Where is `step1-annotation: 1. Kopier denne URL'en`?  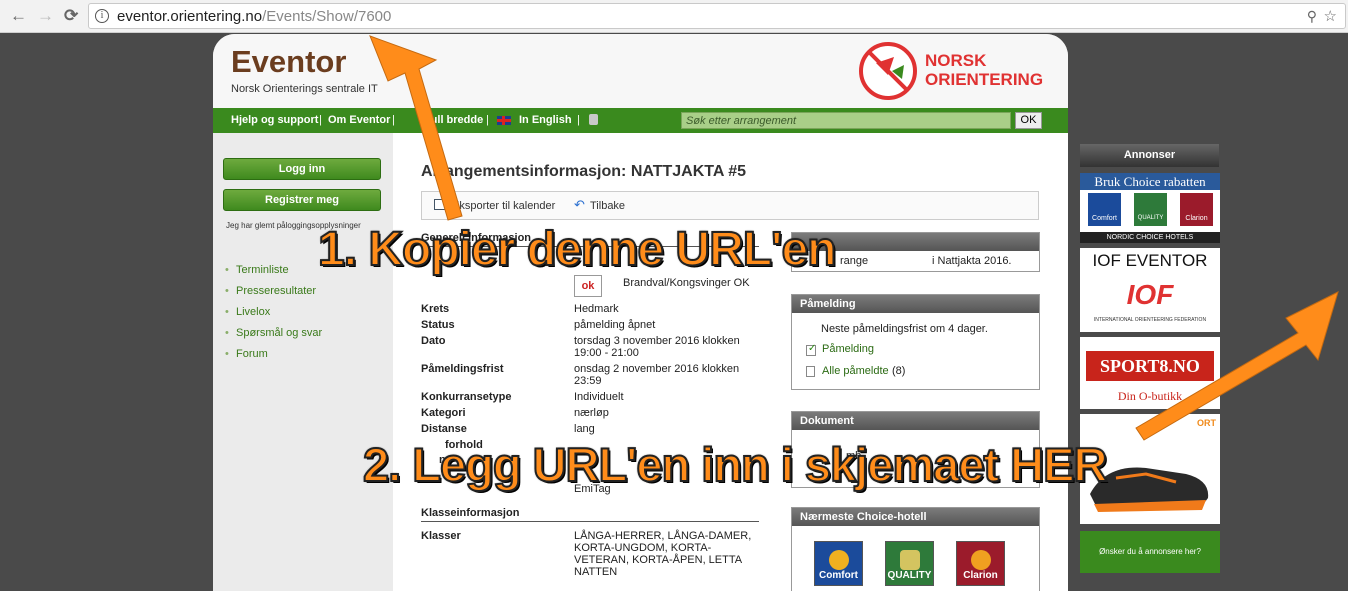
step1-annotation: 1. Kopier denne URL'en is located at coordinates (577, 249).